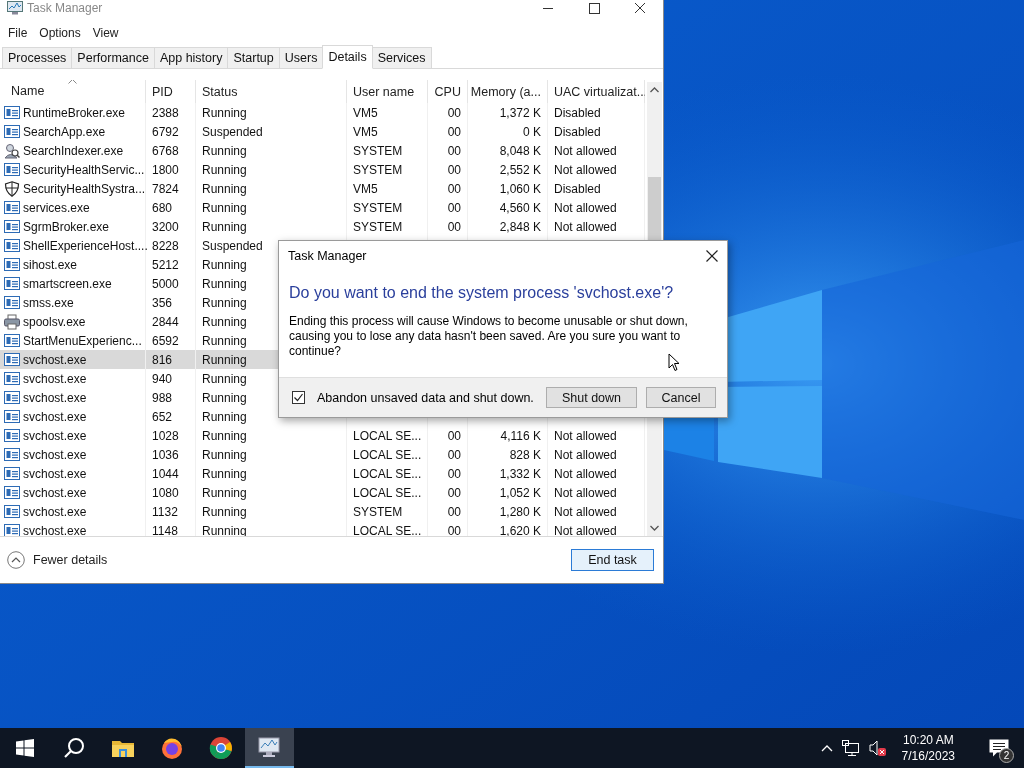 This screenshot has width=1024, height=768. Describe the element at coordinates (65, 8) in the screenshot. I see `window-title: Task Manager` at that location.